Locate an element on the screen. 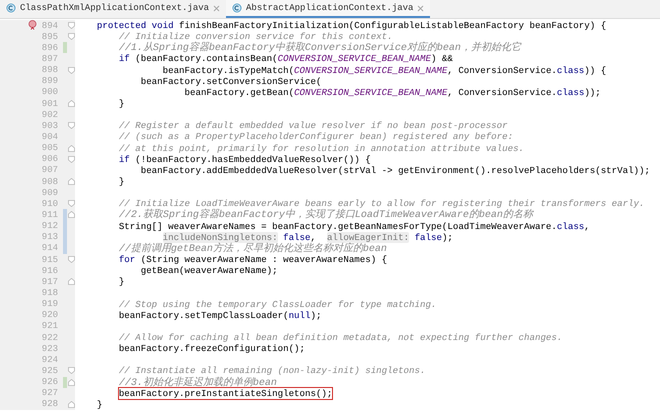 This screenshot has height=412, width=660. line-number: 908 is located at coordinates (50, 181).